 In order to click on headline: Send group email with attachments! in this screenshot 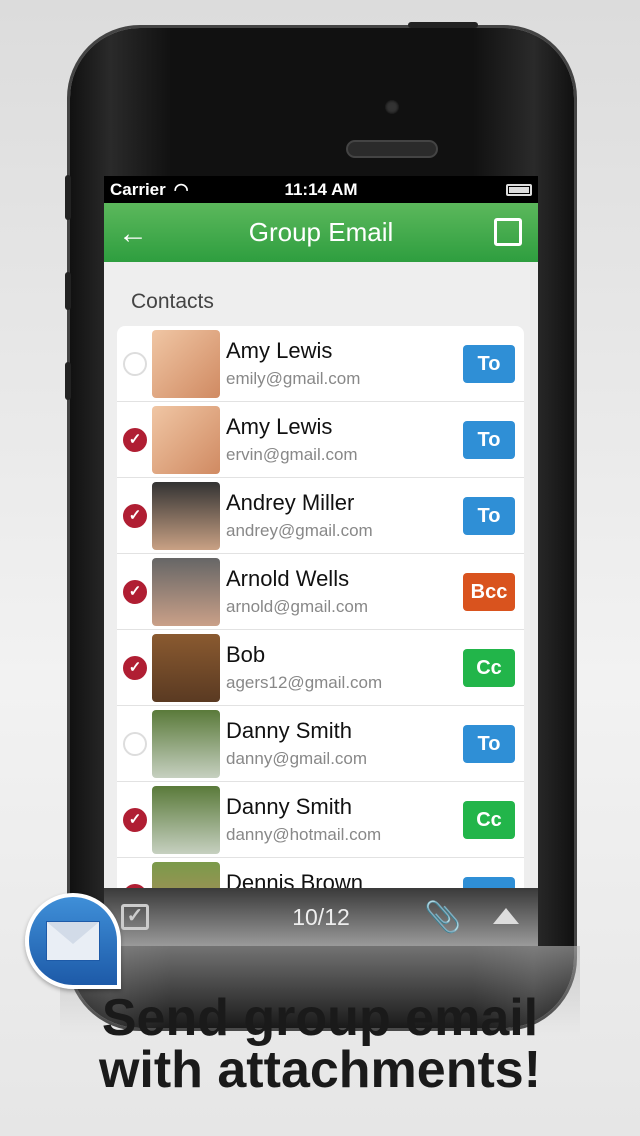, I will do `click(320, 1044)`.